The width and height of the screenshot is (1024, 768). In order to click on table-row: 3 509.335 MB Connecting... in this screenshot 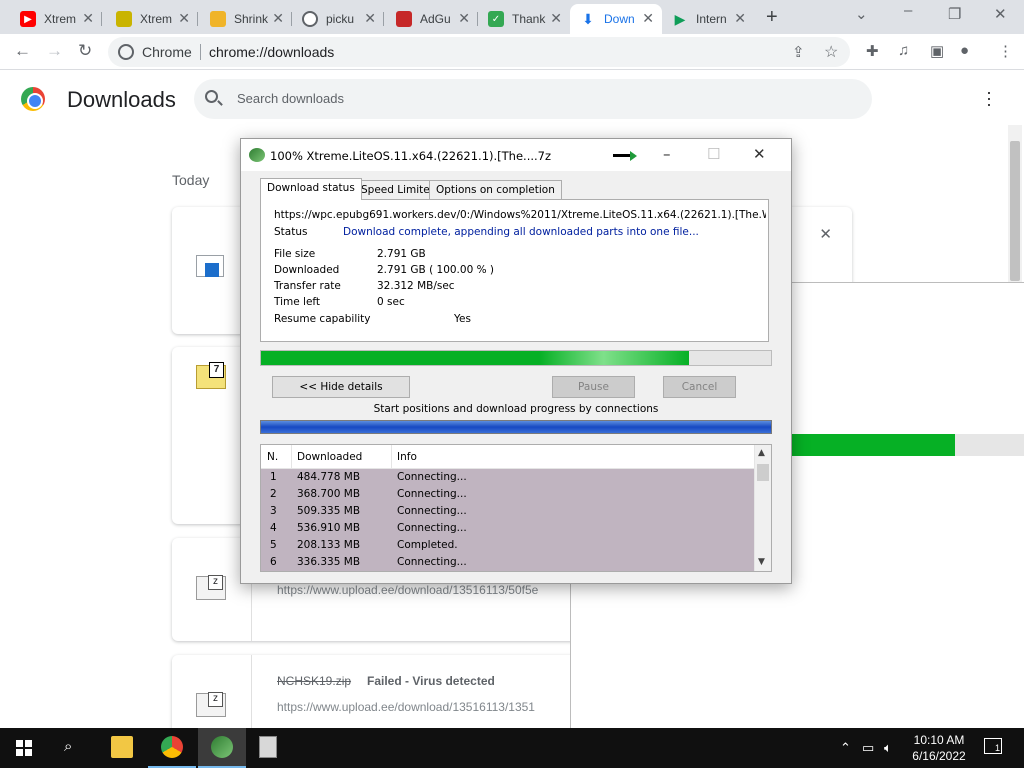, I will do `click(507, 511)`.